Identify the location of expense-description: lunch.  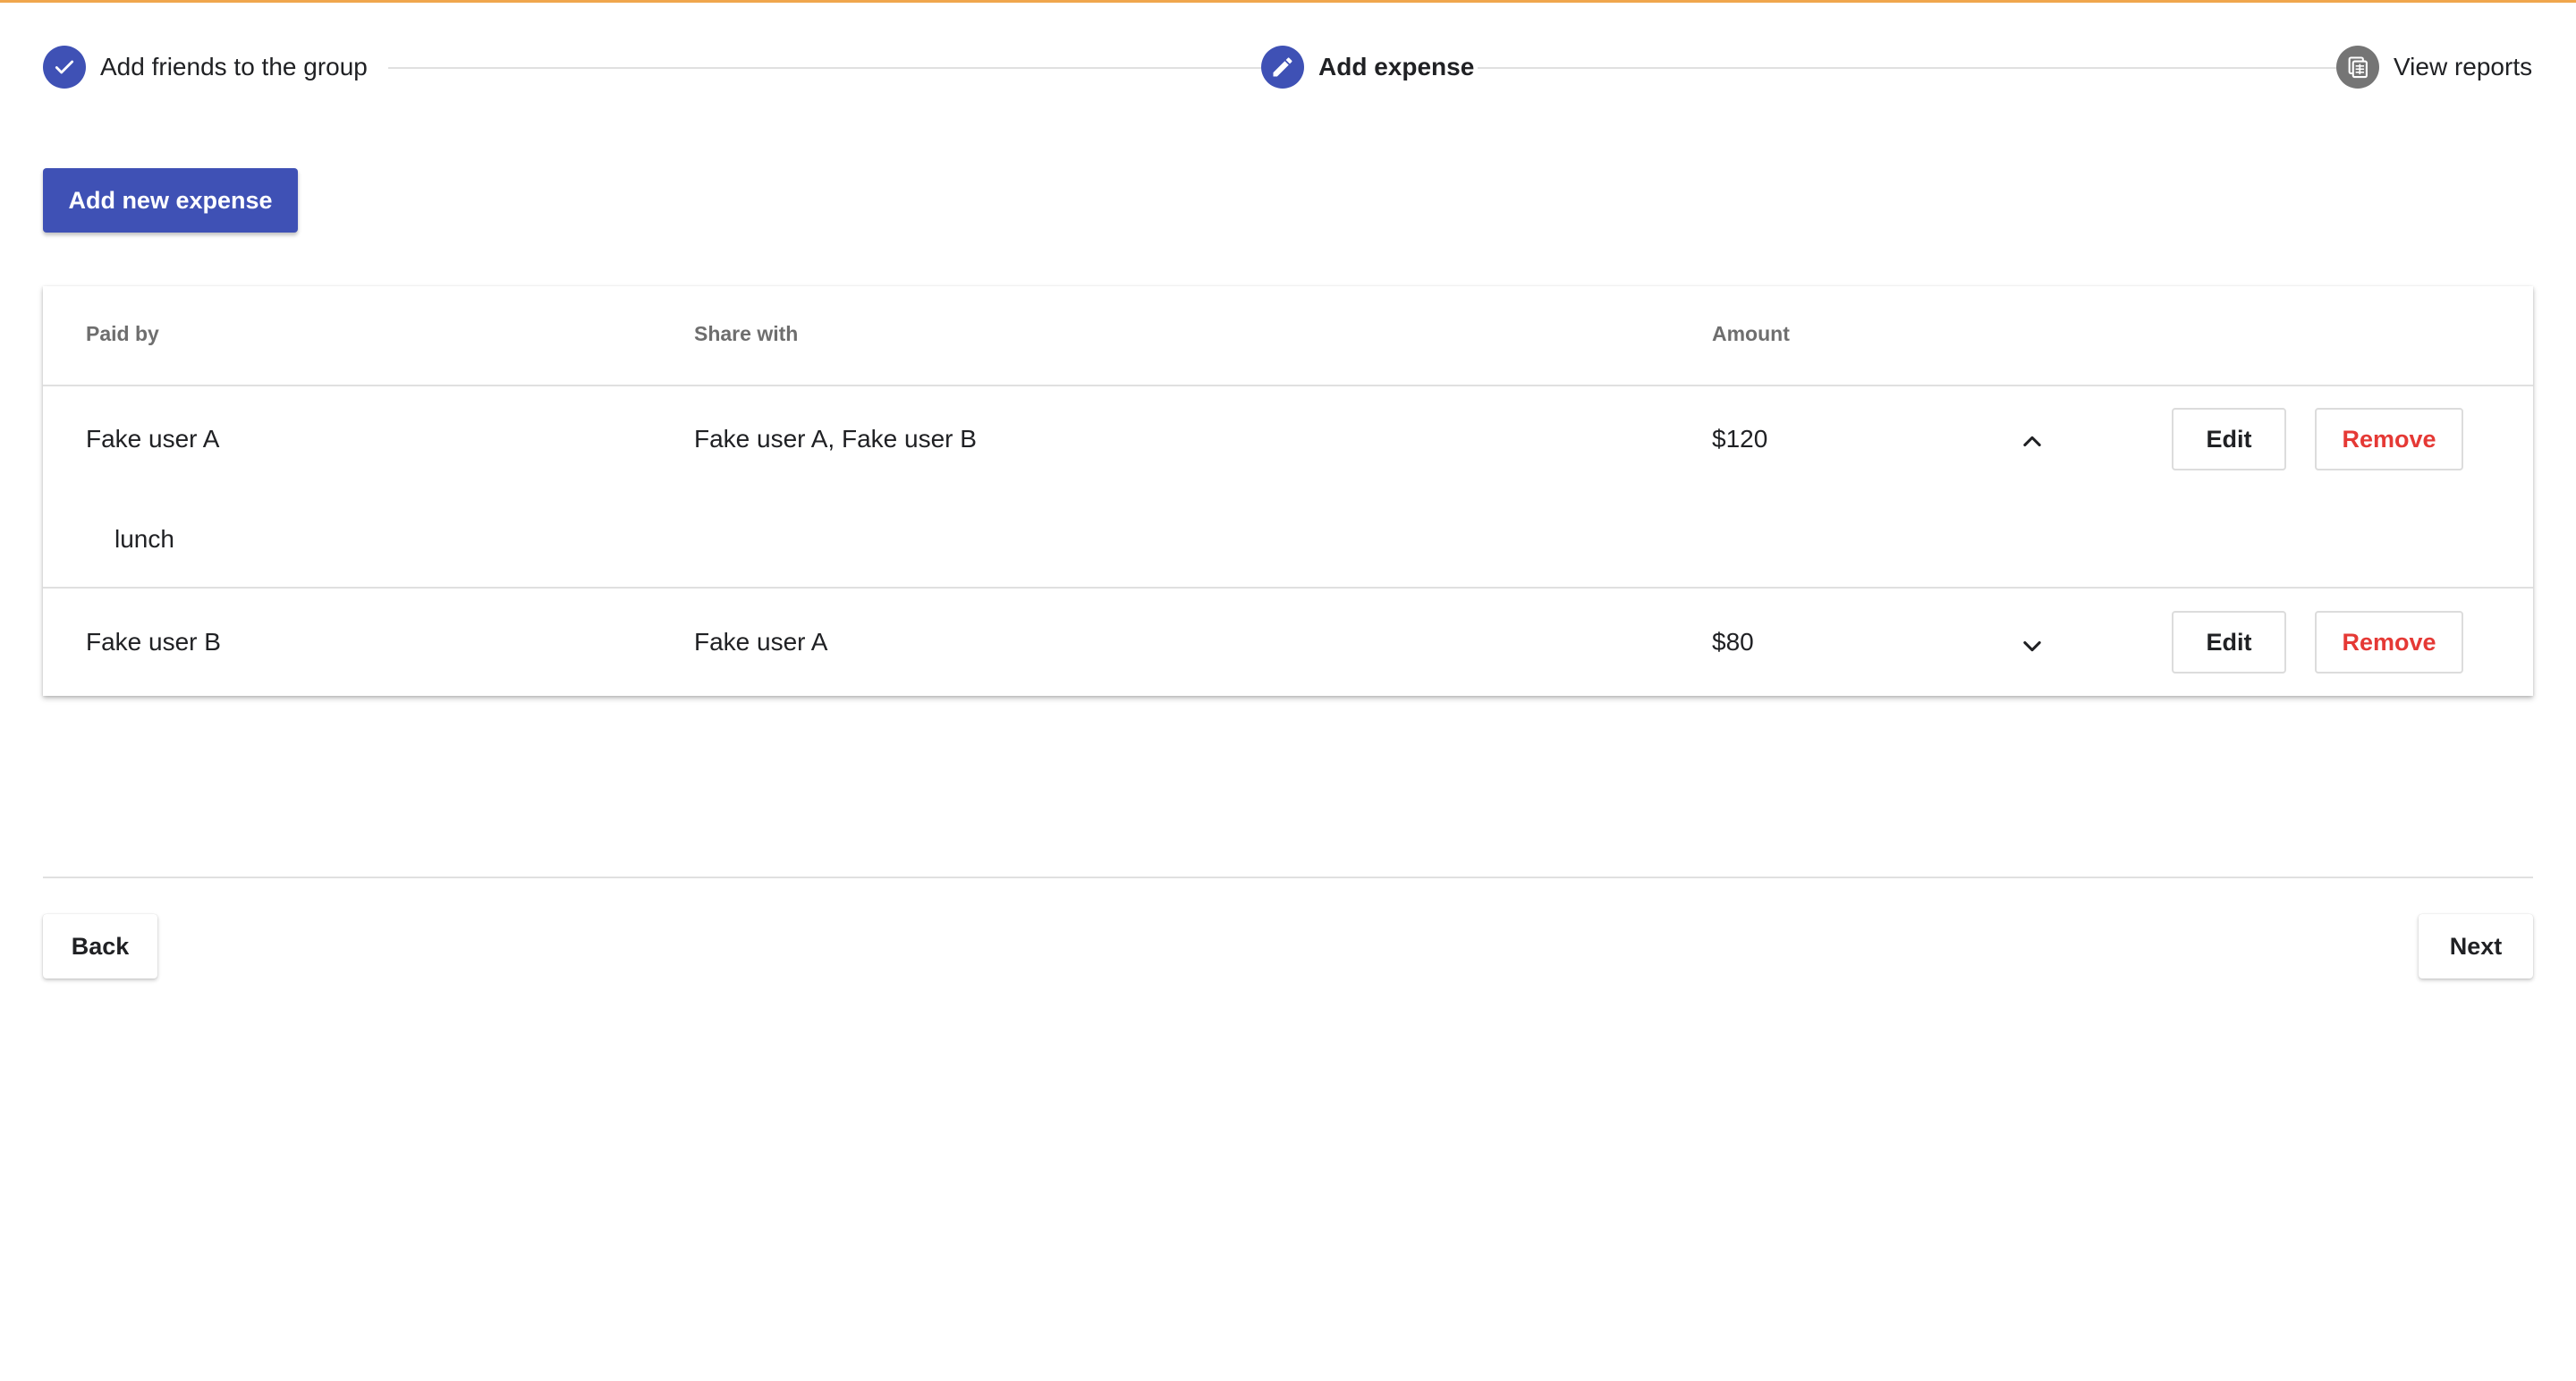
(144, 539).